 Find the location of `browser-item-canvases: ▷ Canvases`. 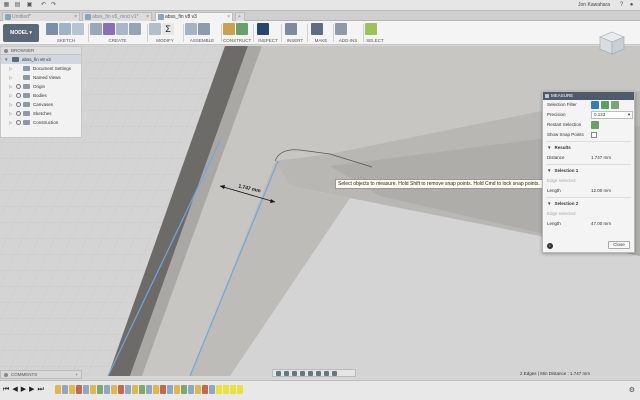

browser-item-canvases: ▷ Canvases is located at coordinates (41, 104).